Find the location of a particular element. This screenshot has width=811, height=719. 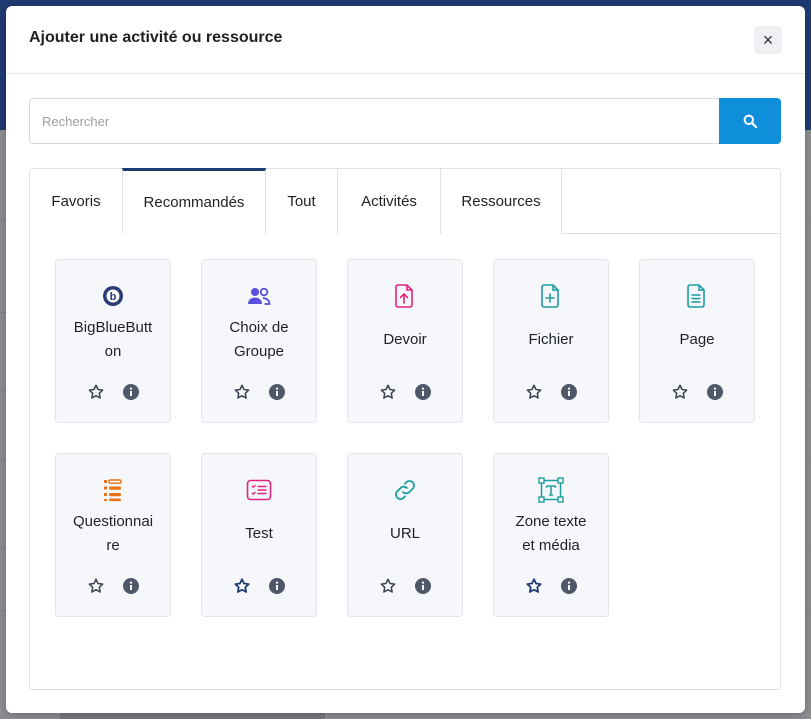

module-label: Questionnai re is located at coordinates (113, 533).